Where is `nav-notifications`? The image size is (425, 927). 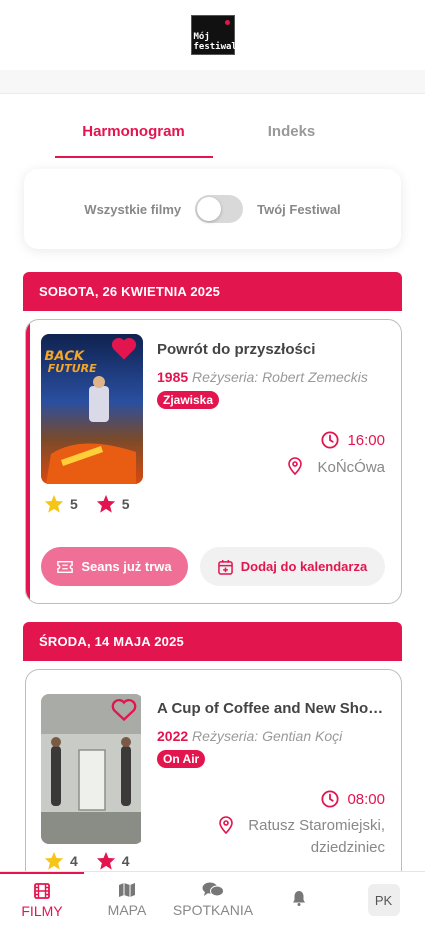 nav-notifications is located at coordinates (299, 899).